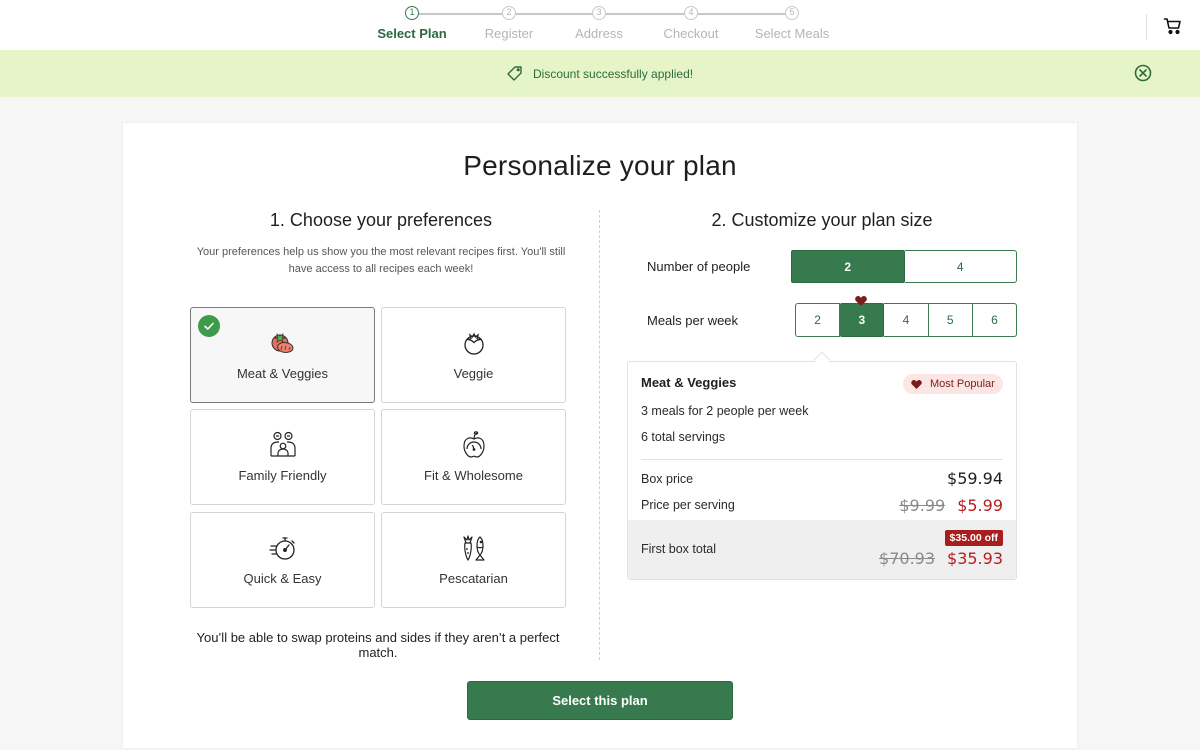 Image resolution: width=1200 pixels, height=750 pixels. What do you see at coordinates (792, 33) in the screenshot?
I see `step-label: Select Meals` at bounding box center [792, 33].